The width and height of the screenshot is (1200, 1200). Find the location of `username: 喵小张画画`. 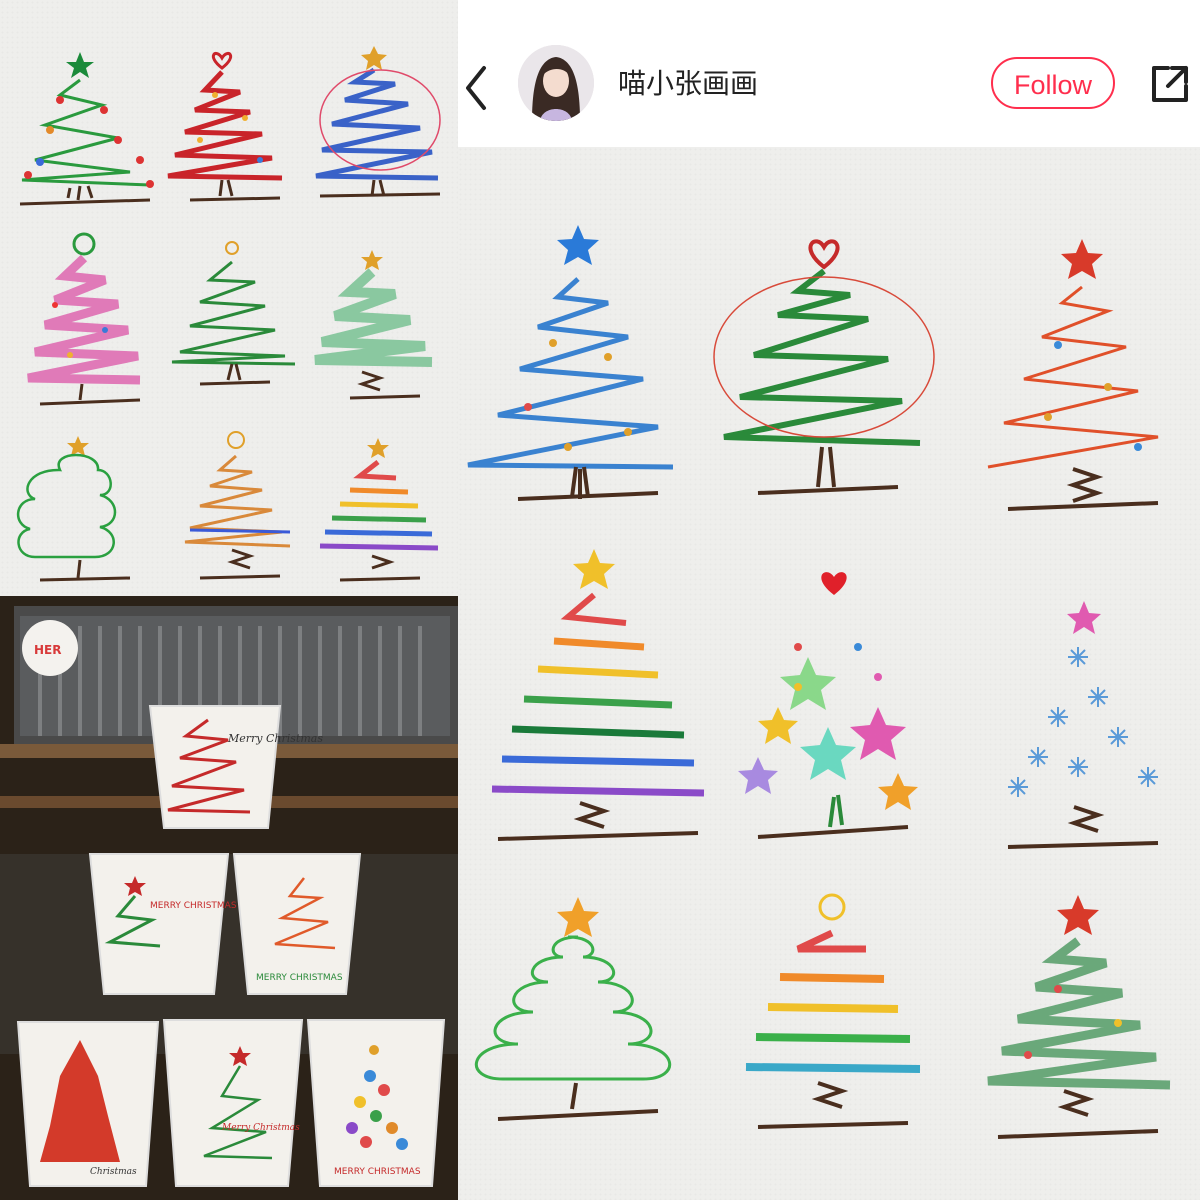

username: 喵小张画画 is located at coordinates (688, 82).